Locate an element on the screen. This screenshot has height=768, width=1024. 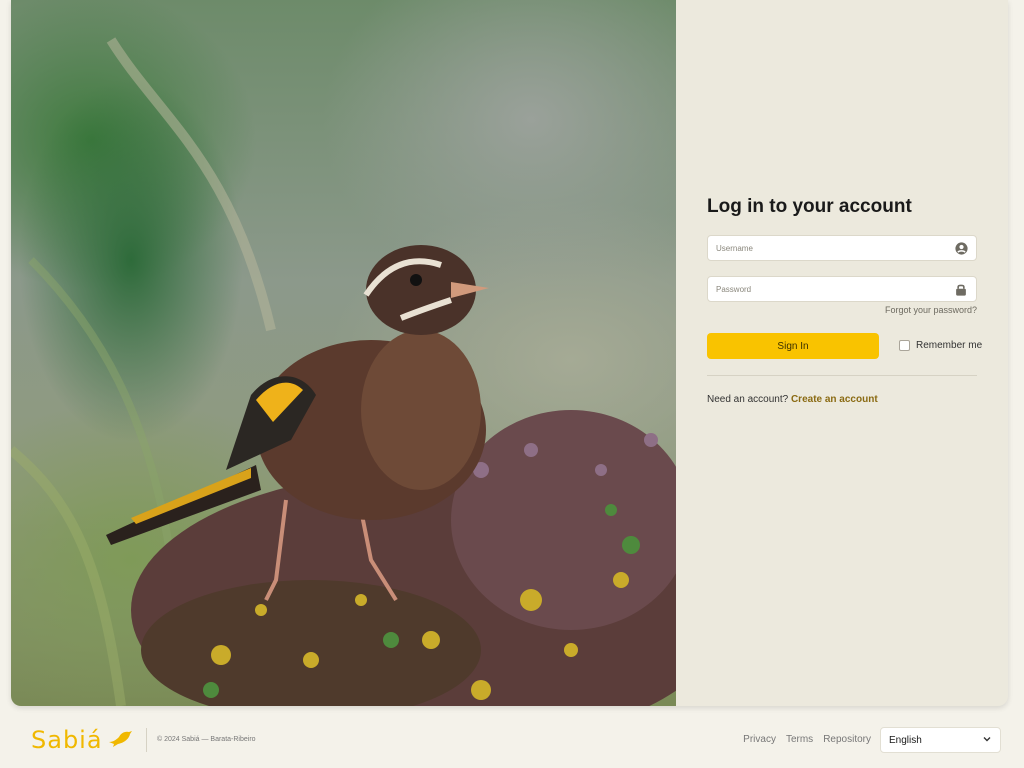
copyright: © 2024 Sabiá — Barata-Ribeiro is located at coordinates (206, 739).